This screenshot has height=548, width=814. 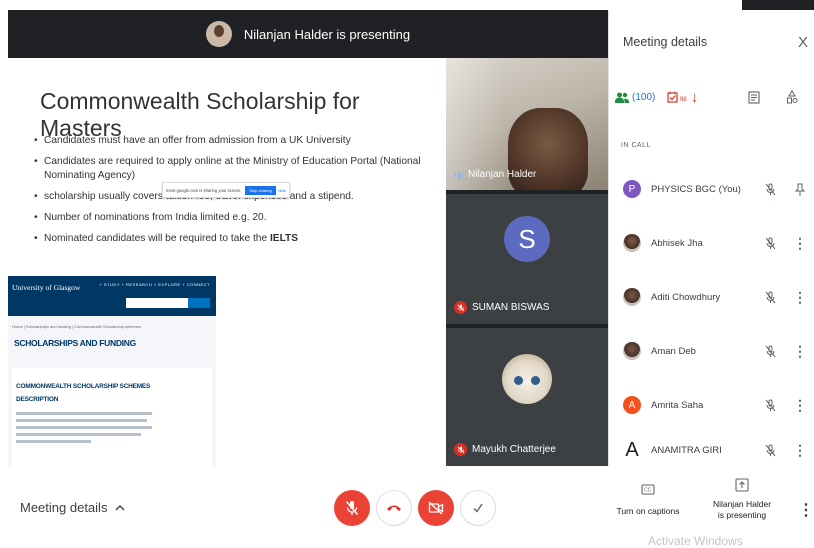 What do you see at coordinates (527, 124) in the screenshot?
I see `participant-tile: Nilanjan Halder` at bounding box center [527, 124].